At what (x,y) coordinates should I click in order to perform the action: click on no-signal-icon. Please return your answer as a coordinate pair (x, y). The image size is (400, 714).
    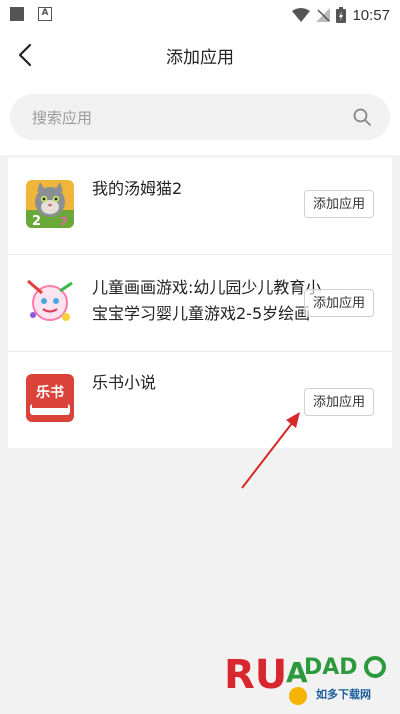
    Looking at the image, I should click on (323, 15).